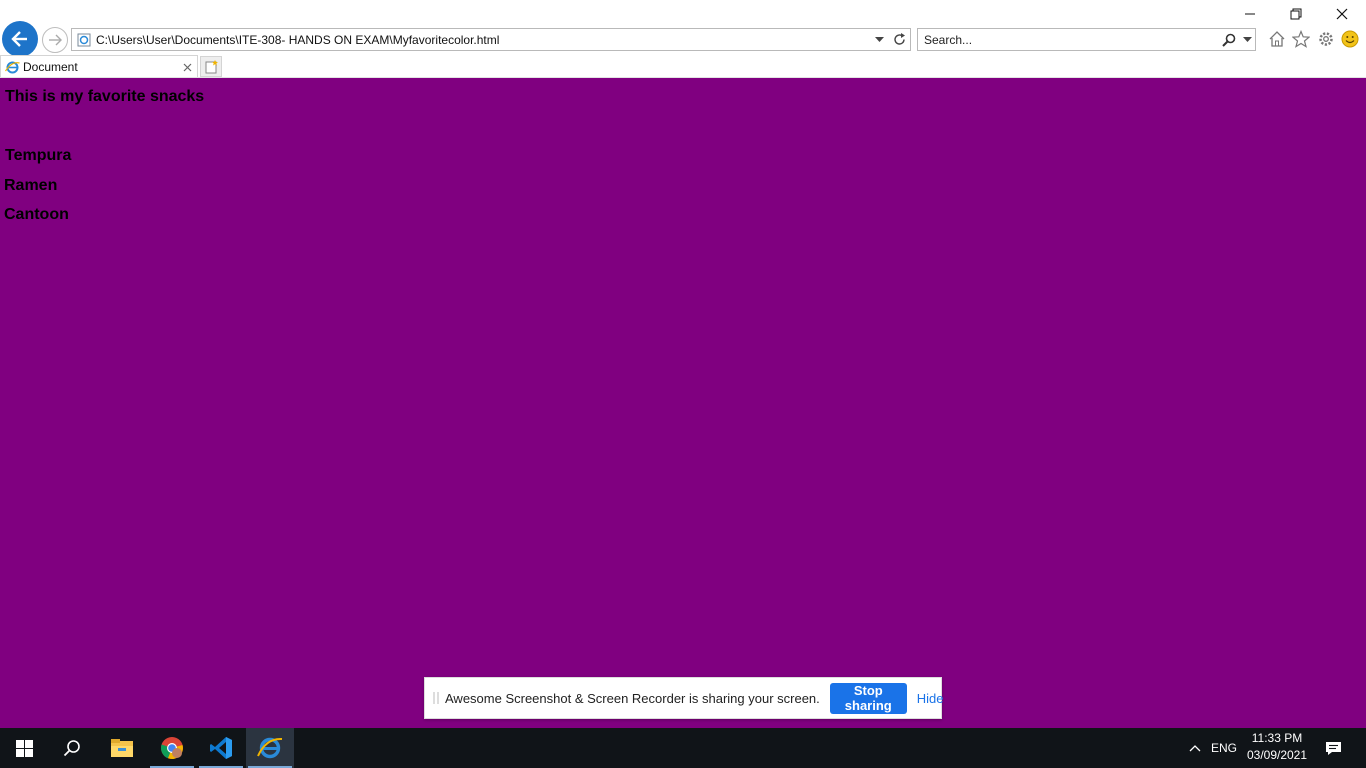  I want to click on ie-page-icon, so click(84, 40).